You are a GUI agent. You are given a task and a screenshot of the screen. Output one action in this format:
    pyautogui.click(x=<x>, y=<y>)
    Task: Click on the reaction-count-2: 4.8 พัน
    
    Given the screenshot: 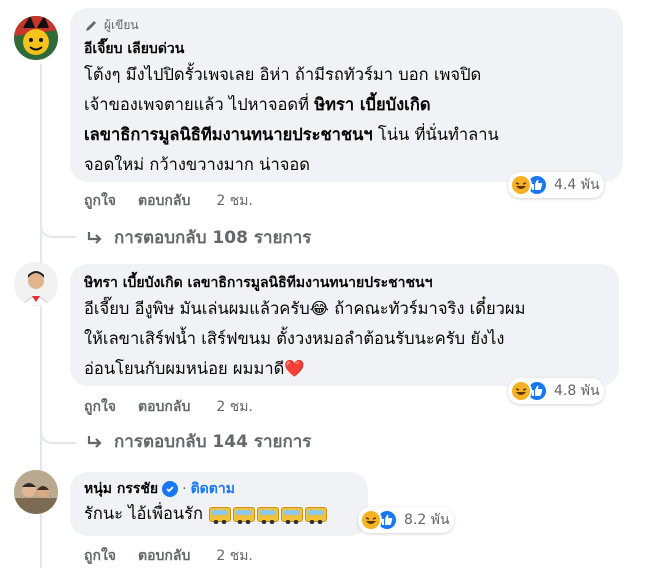 What is the action you would take?
    pyautogui.click(x=577, y=391)
    